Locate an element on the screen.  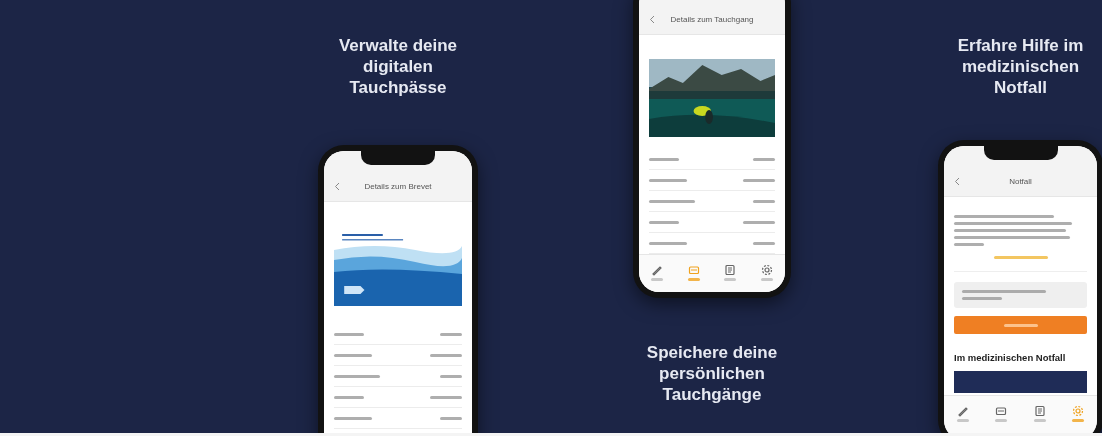
caption: Erfahre Hilfe im medizinischen Notfall is located at coordinates (1020, 66).